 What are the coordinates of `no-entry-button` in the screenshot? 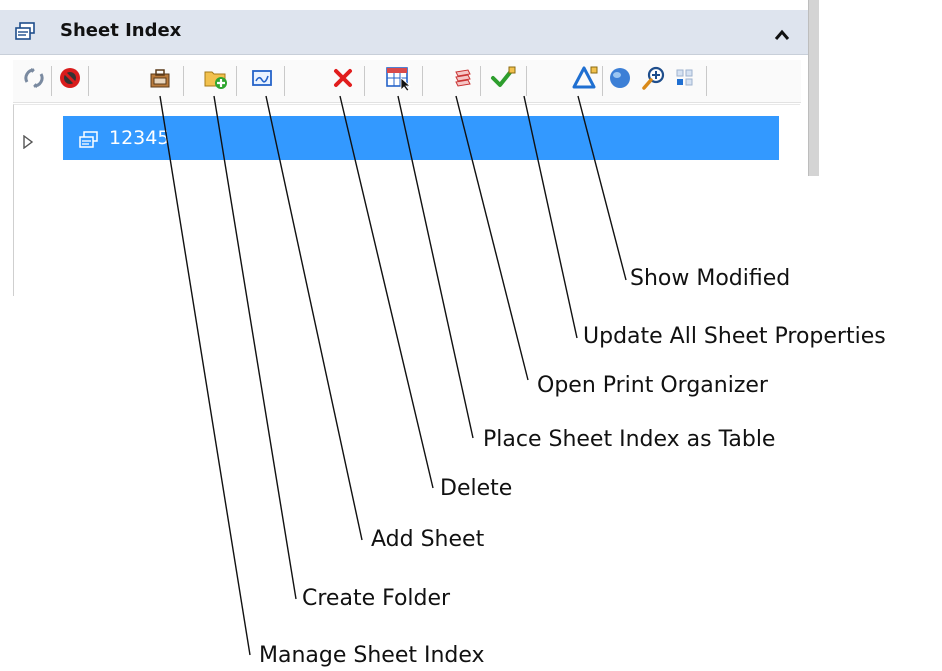 It's located at (70, 80).